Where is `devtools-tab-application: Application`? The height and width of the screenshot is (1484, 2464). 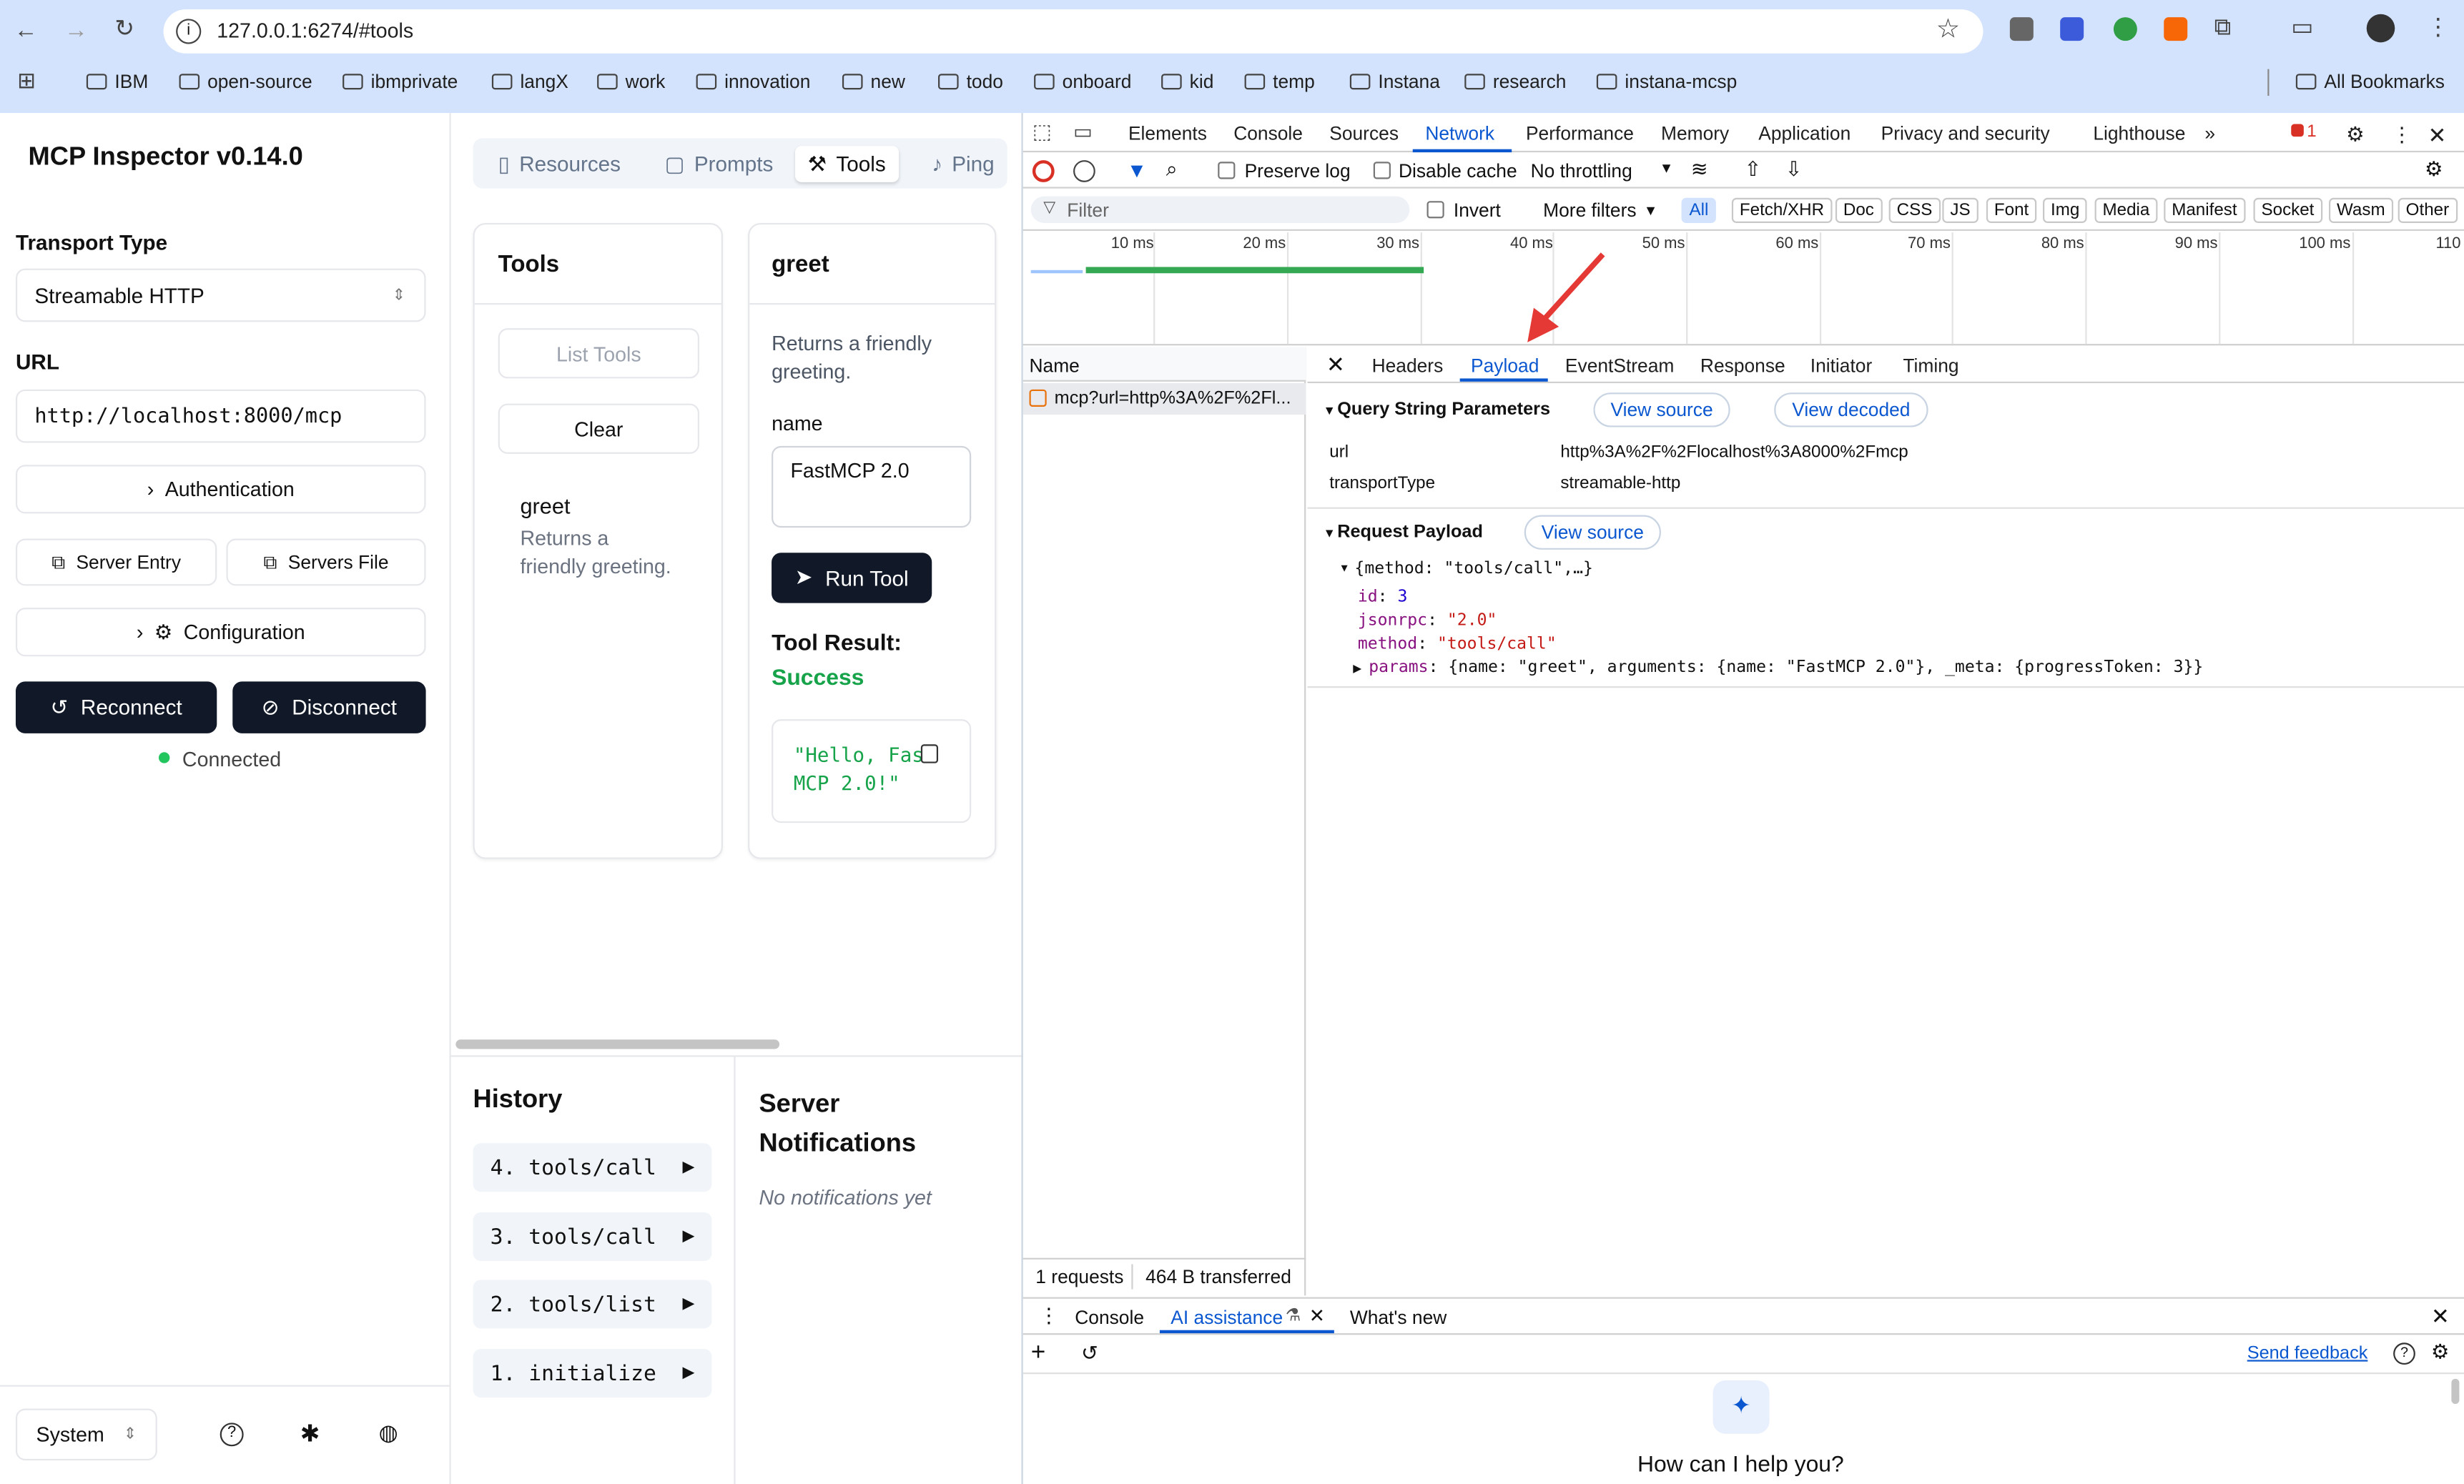 devtools-tab-application: Application is located at coordinates (1804, 133).